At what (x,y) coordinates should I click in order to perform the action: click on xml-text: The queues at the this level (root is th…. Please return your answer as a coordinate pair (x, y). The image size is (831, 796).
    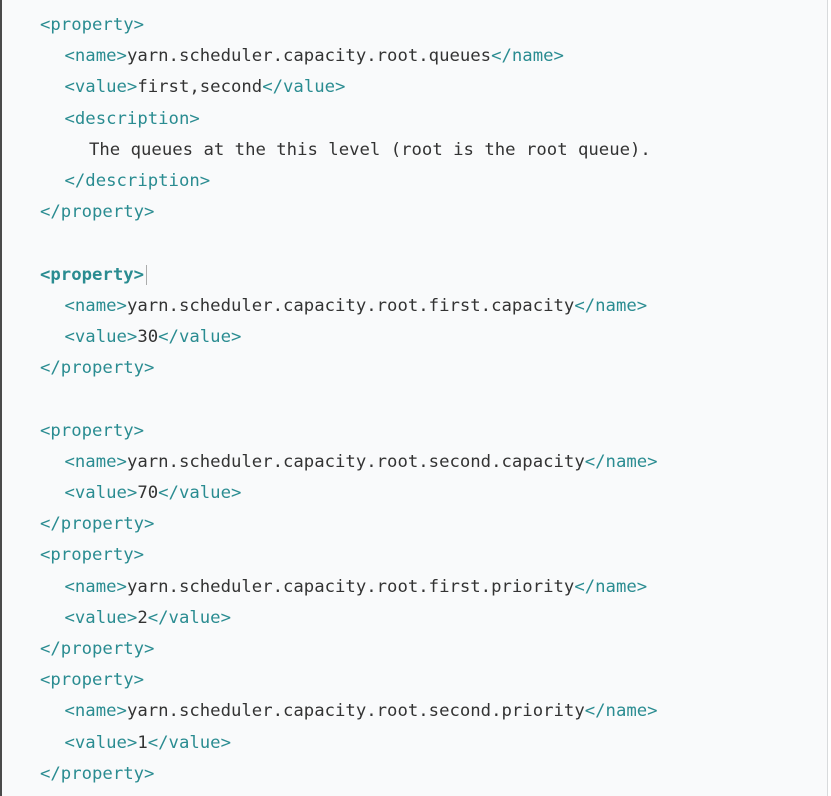
    Looking at the image, I should click on (370, 149).